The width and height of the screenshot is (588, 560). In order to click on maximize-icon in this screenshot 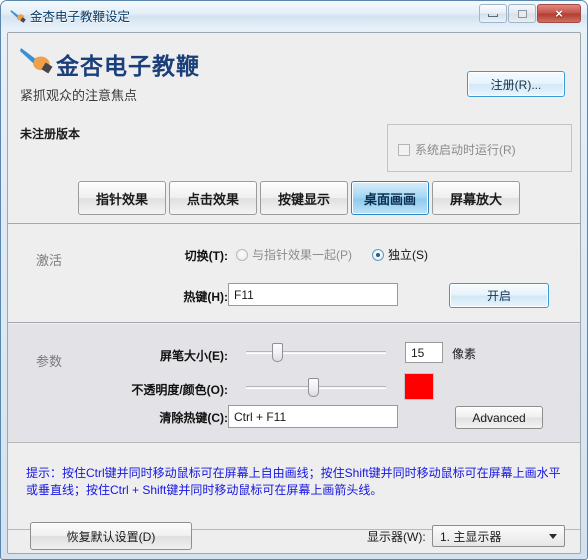, I will do `click(522, 13)`.